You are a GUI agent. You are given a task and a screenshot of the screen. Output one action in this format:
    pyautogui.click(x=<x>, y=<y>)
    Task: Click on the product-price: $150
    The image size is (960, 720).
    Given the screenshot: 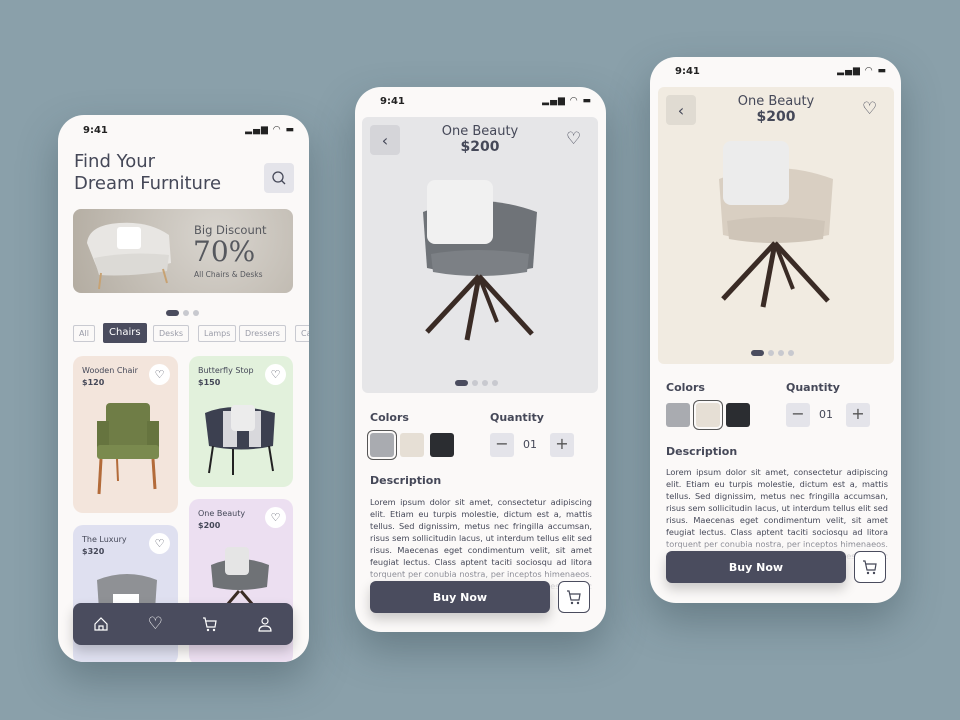 What is the action you would take?
    pyautogui.click(x=209, y=382)
    